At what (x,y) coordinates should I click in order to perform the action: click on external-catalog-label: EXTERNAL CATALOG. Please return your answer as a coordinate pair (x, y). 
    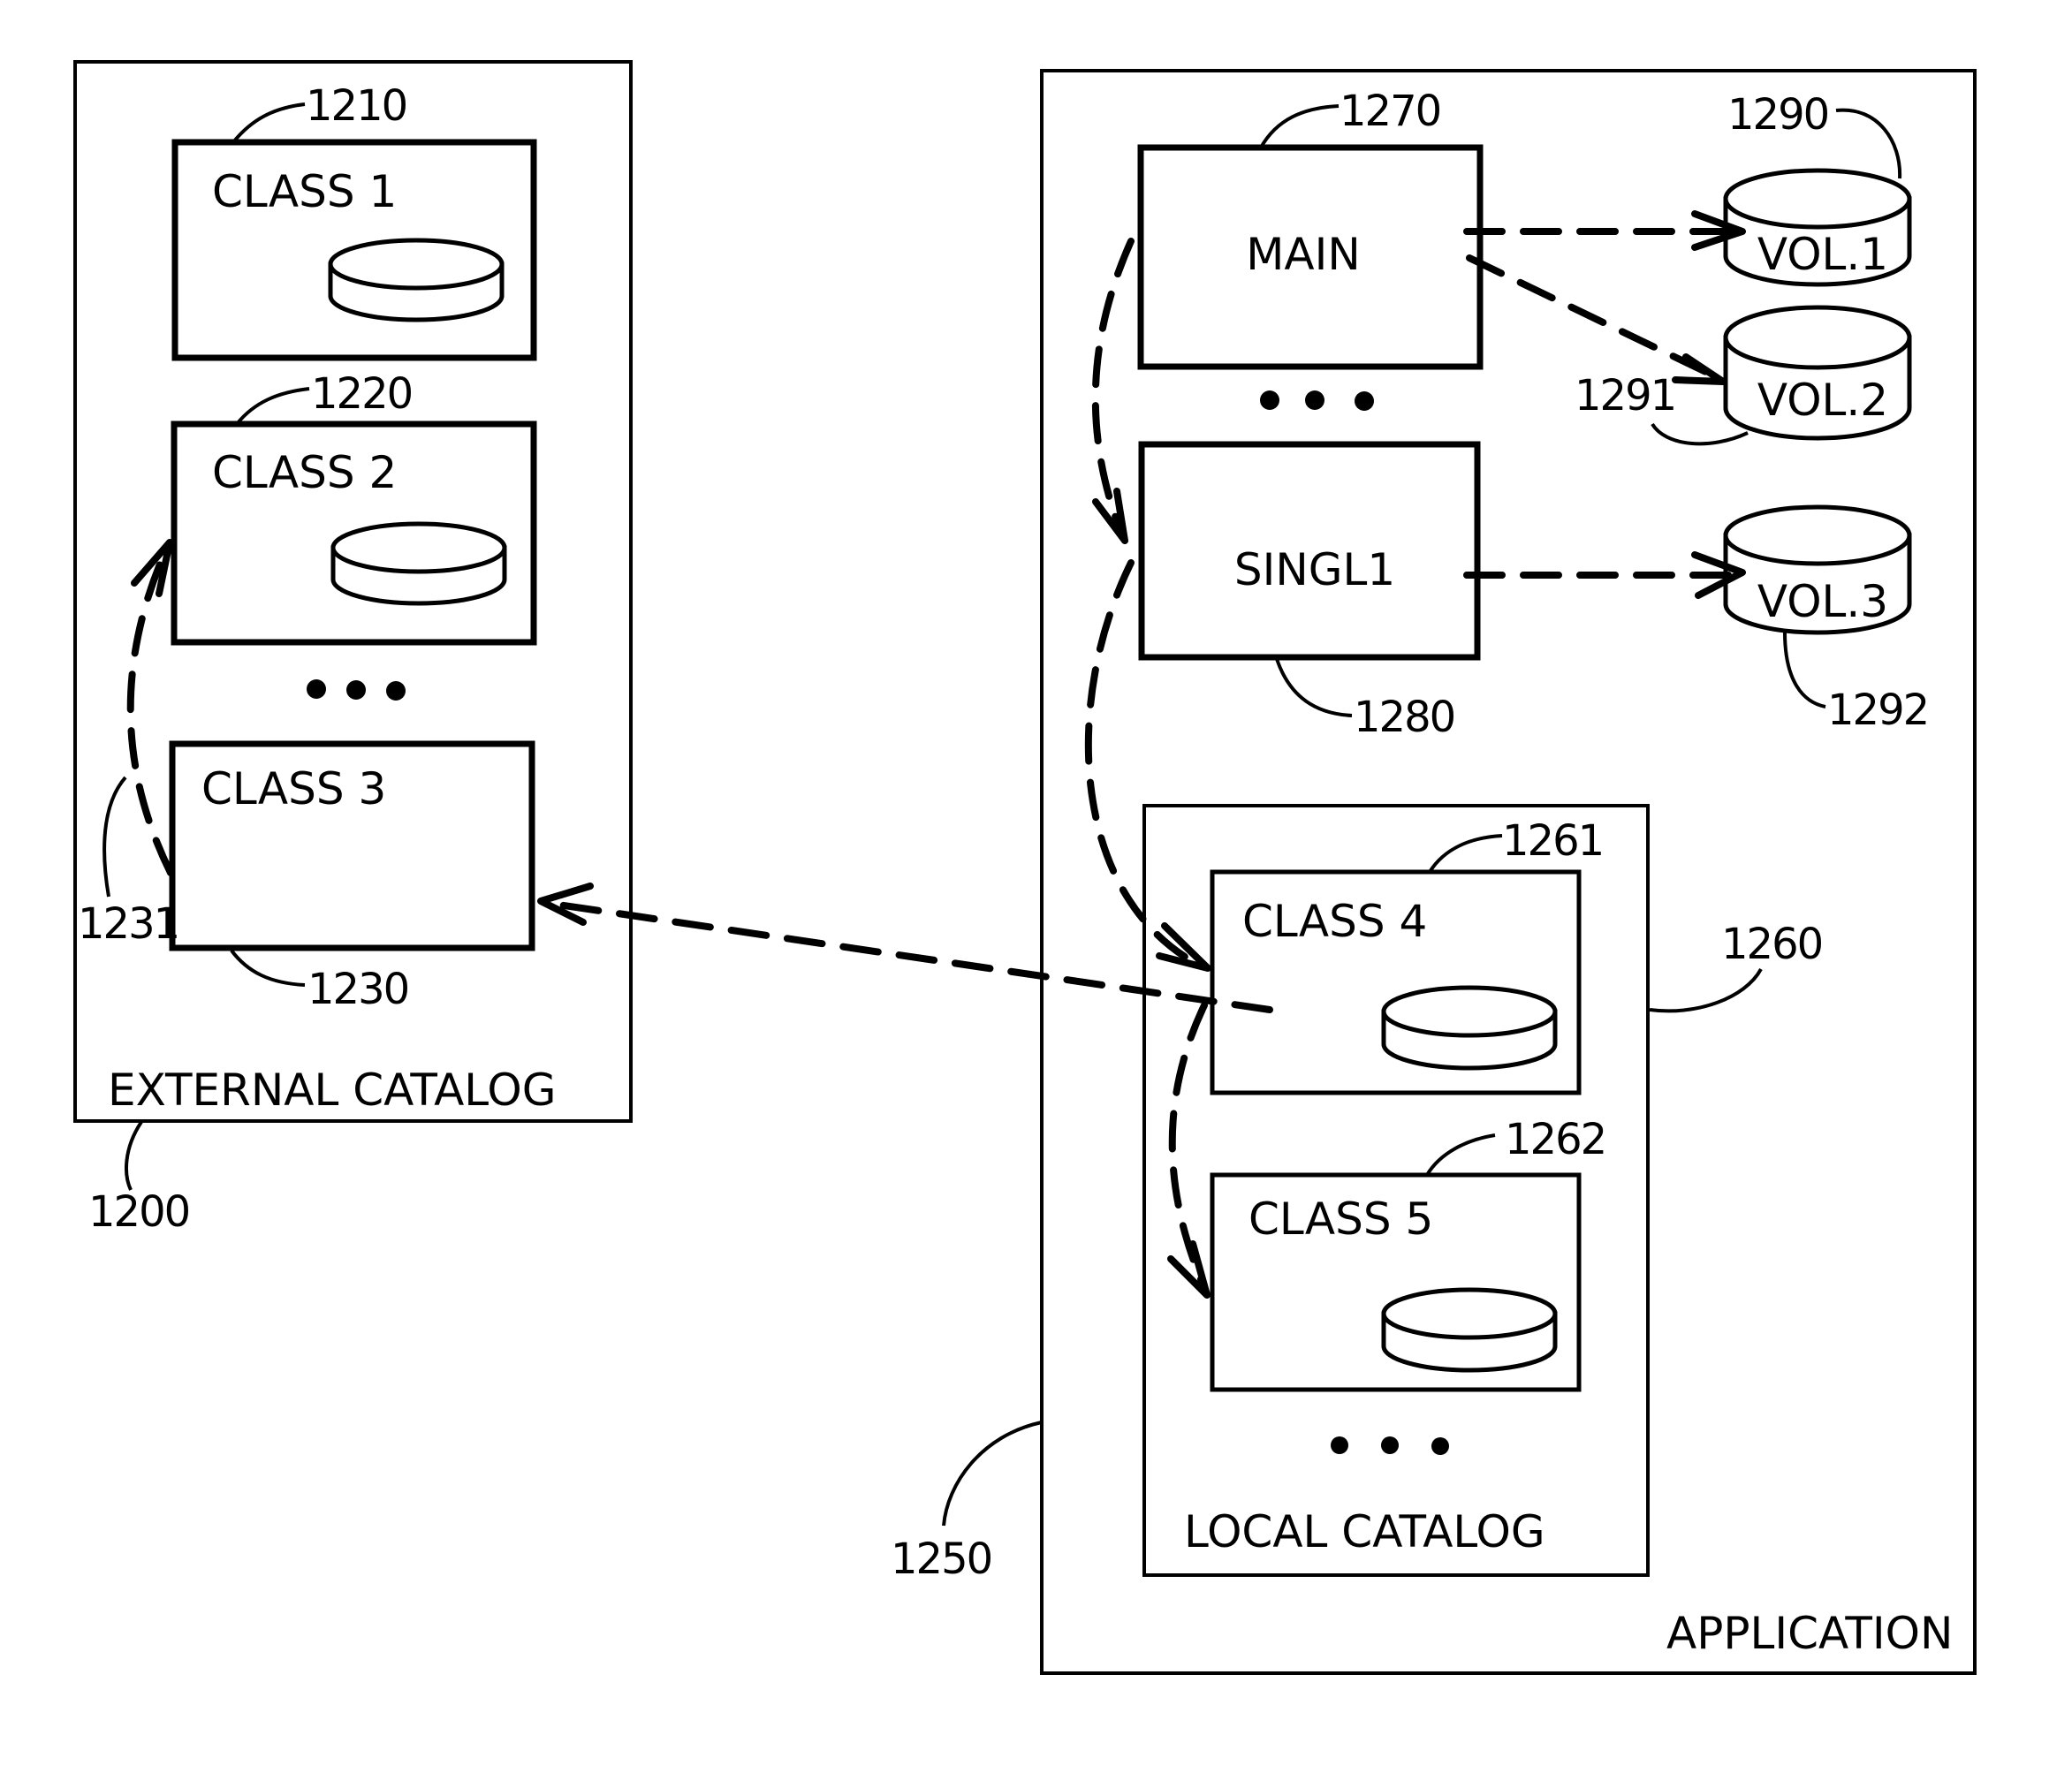
    Looking at the image, I should click on (332, 1090).